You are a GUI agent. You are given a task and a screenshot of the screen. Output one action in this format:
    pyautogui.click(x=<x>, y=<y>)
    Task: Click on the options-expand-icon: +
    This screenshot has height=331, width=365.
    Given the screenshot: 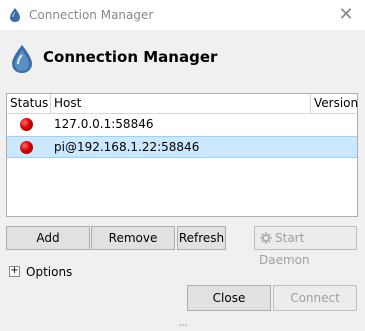 What is the action you would take?
    pyautogui.click(x=14, y=271)
    